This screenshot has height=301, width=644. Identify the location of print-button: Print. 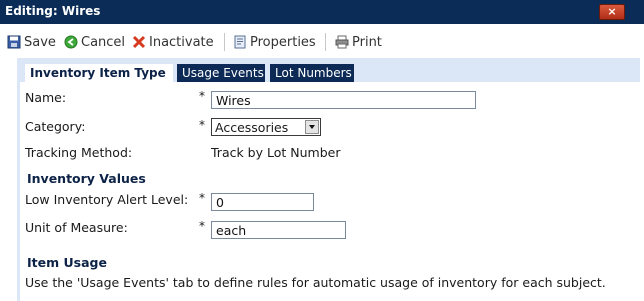
(358, 42).